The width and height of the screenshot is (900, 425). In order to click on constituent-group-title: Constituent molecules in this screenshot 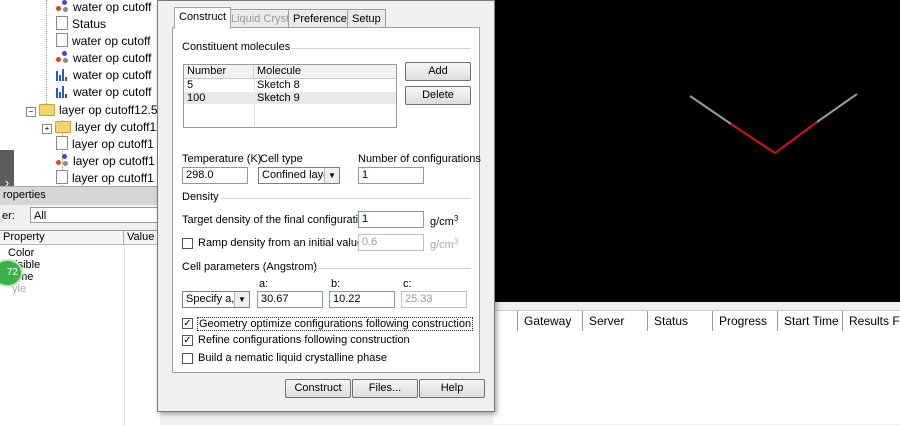, I will do `click(236, 47)`.